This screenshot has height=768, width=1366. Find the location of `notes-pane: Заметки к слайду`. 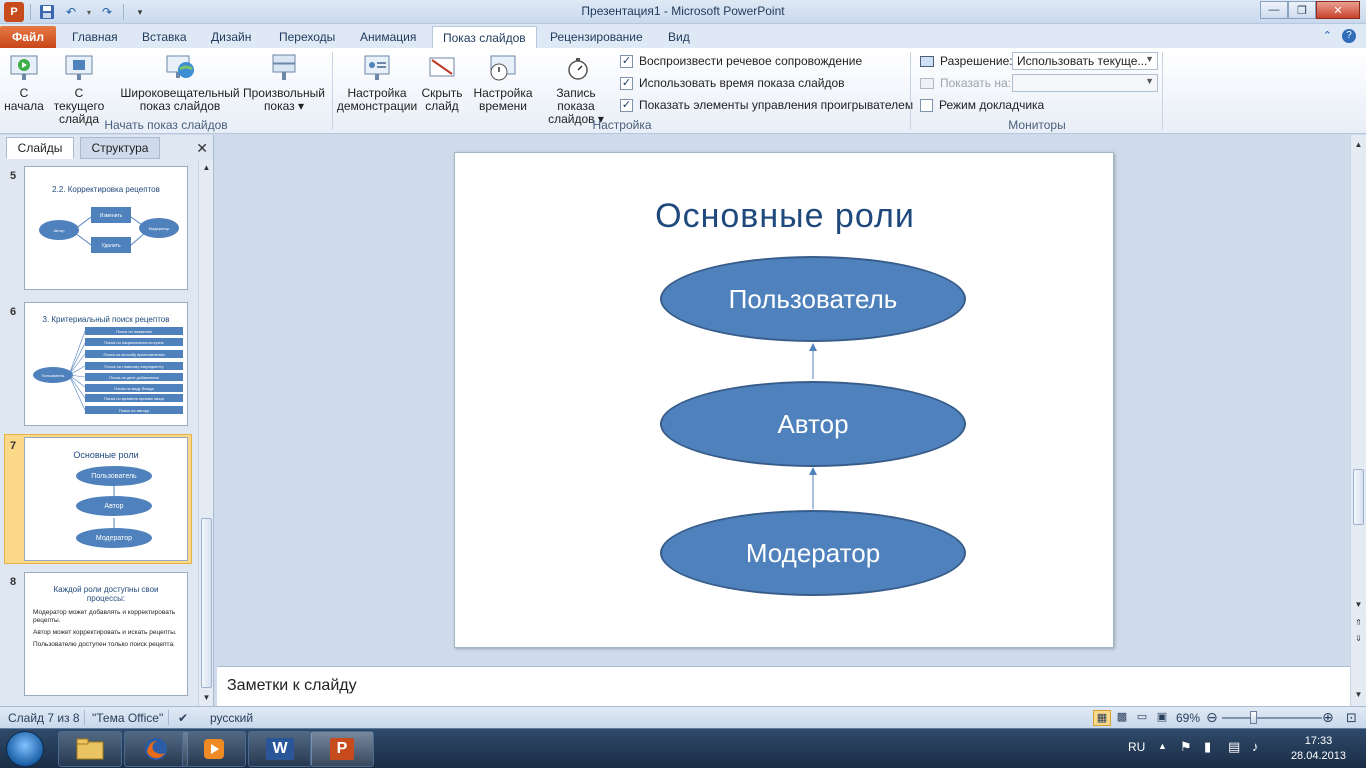

notes-pane: Заметки к слайду is located at coordinates (783, 686).